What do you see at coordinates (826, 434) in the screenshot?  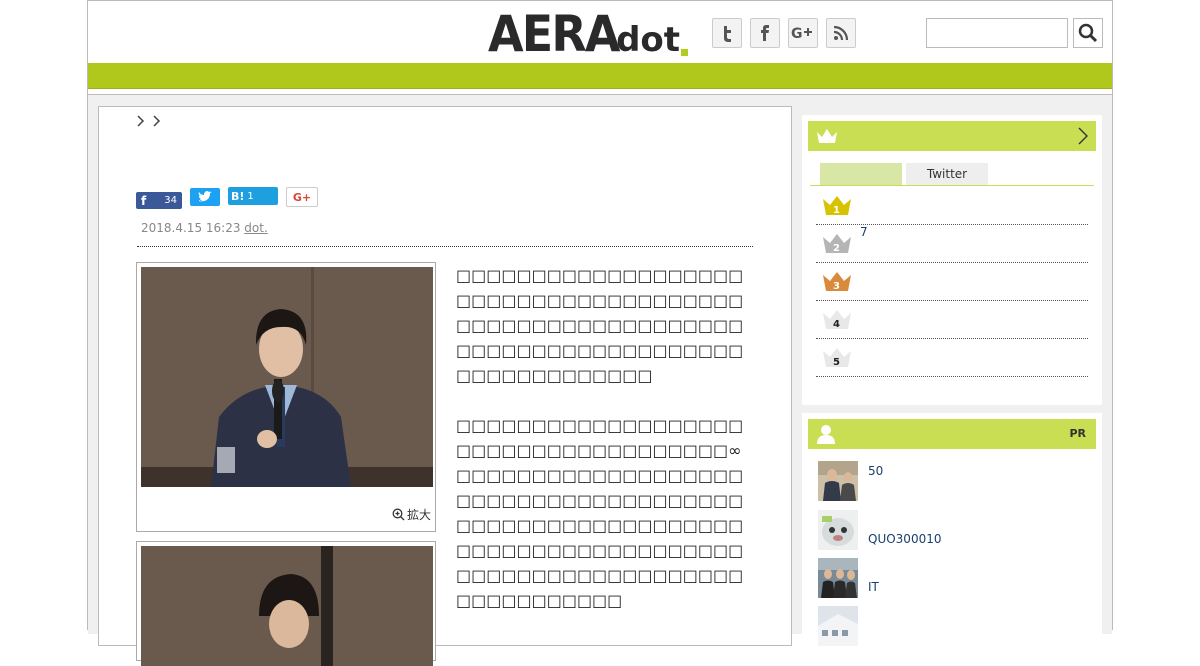 I see `person-icon` at bounding box center [826, 434].